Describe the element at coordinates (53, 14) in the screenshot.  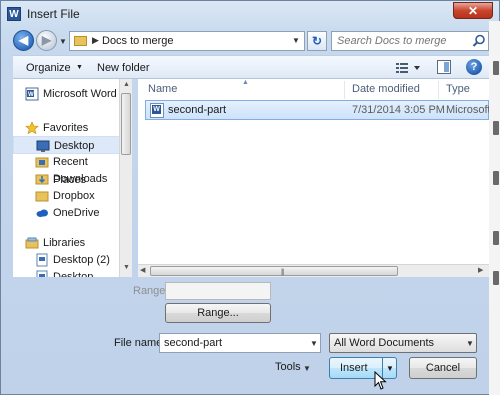
I see `window-title: Insert File` at that location.